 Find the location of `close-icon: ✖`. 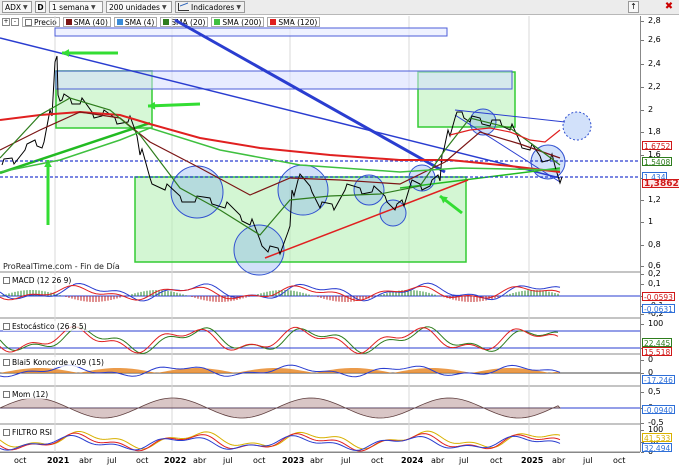

close-icon: ✖ is located at coordinates (669, 6).